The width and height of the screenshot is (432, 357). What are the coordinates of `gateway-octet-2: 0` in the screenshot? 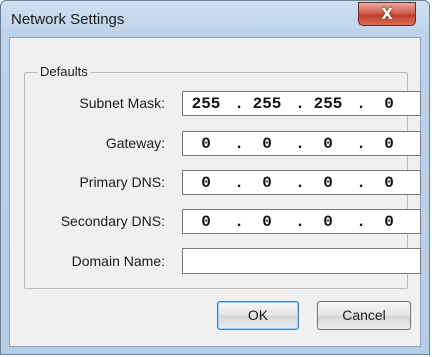 It's located at (267, 144).